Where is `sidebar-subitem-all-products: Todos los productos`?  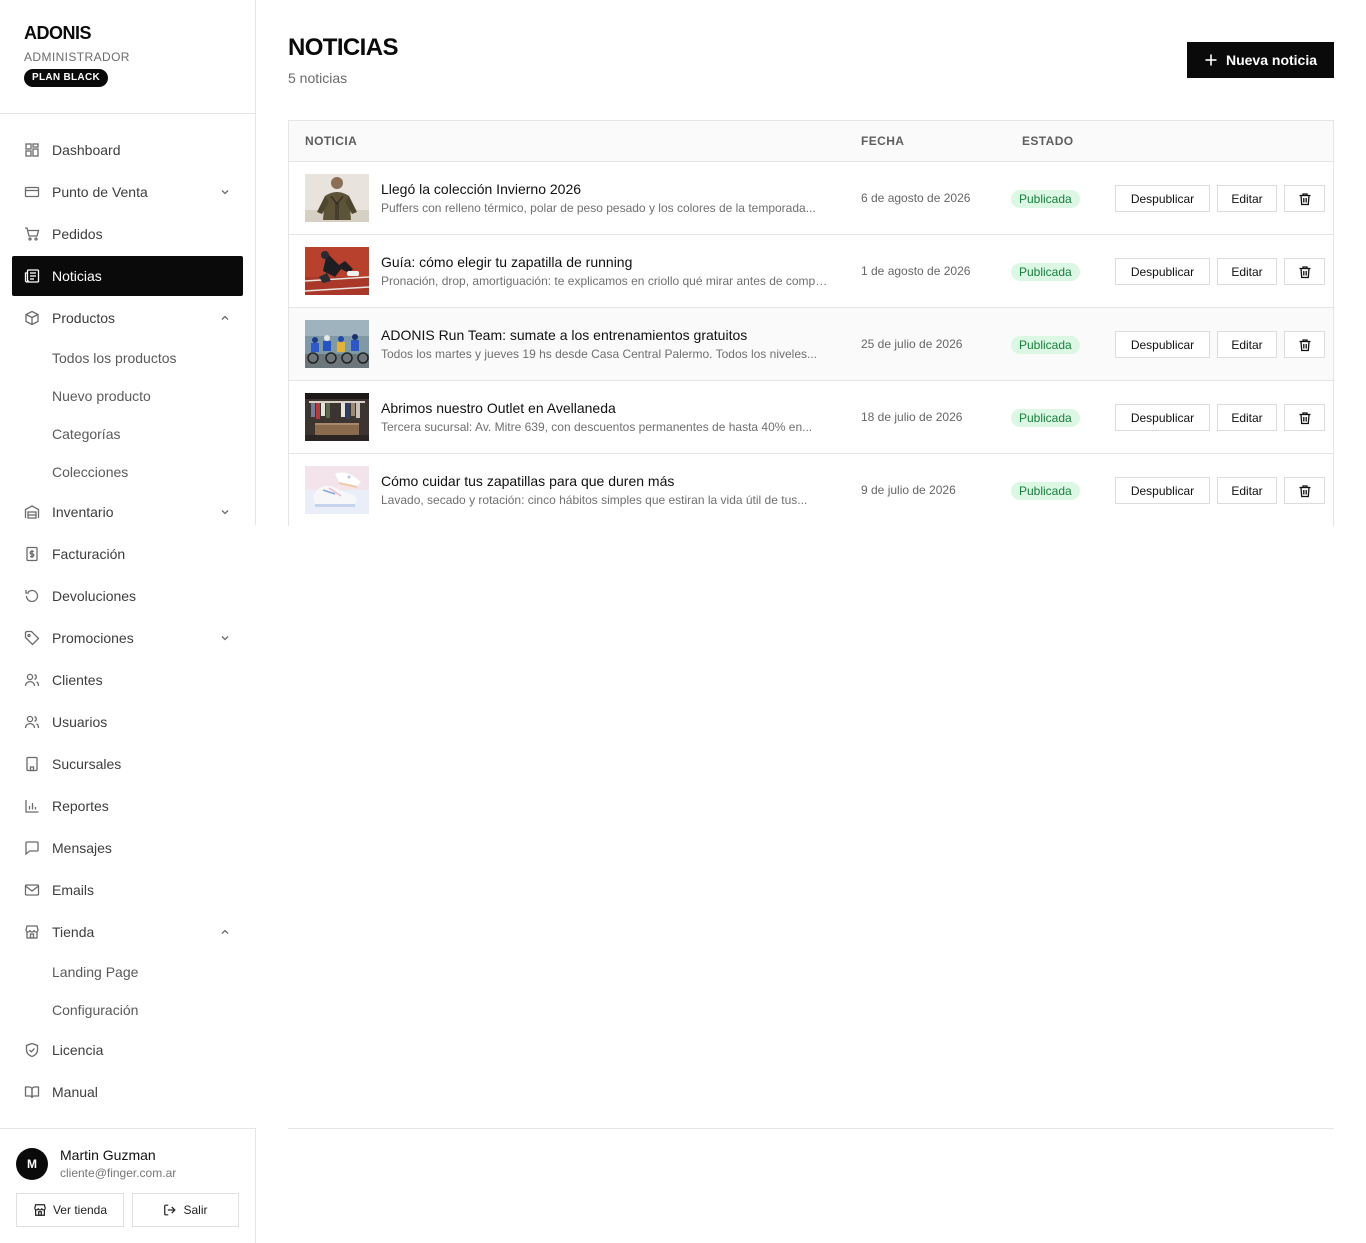 sidebar-subitem-all-products: Todos los productos is located at coordinates (114, 358).